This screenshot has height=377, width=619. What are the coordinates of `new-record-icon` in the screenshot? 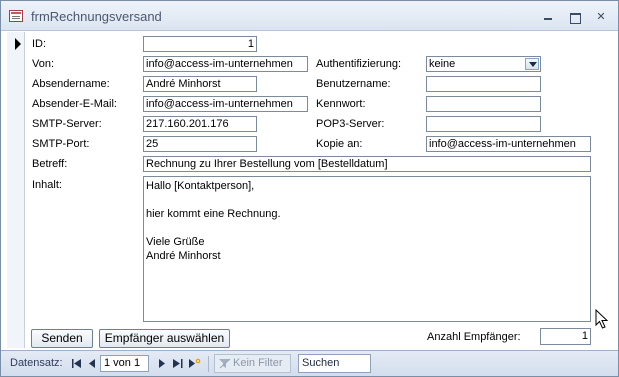 It's located at (195, 363).